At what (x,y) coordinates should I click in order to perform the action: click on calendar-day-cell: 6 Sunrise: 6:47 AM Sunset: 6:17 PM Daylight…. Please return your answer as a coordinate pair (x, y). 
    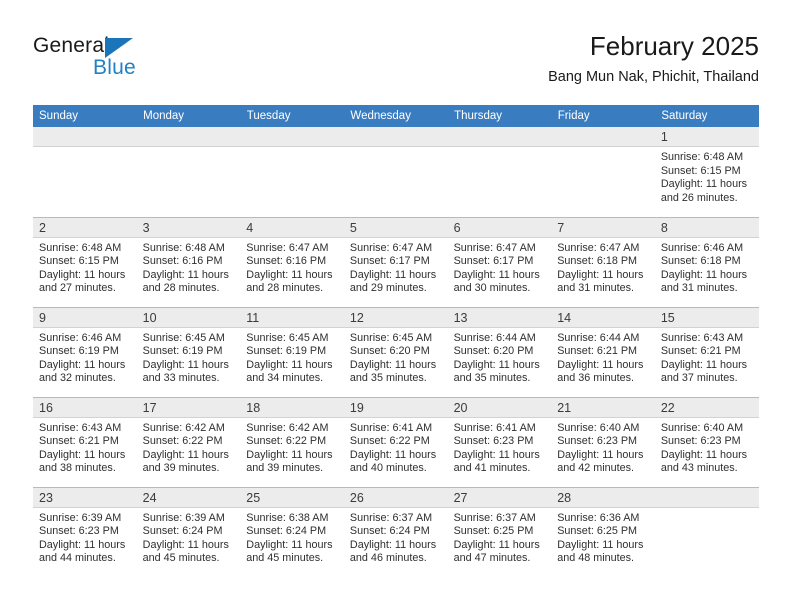
    Looking at the image, I should click on (499, 261).